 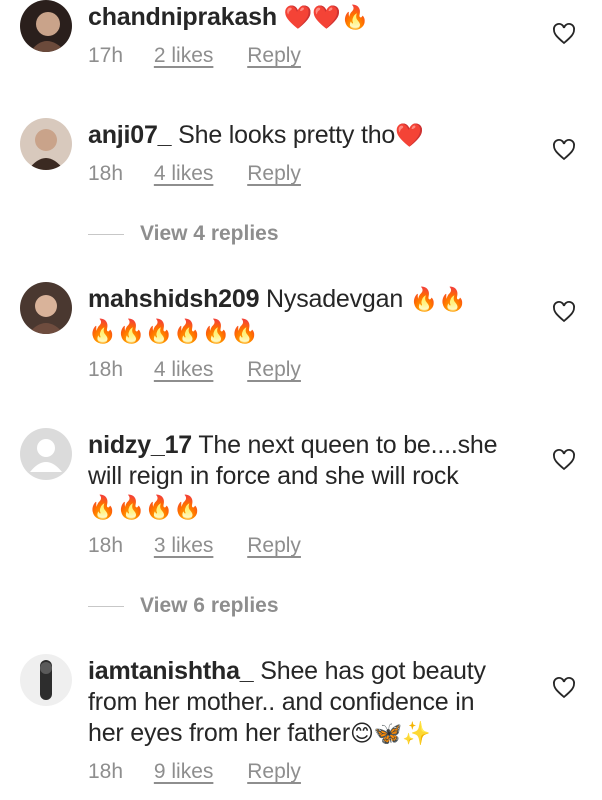 What do you see at coordinates (184, 772) in the screenshot?
I see `likes-link: 9 likes` at bounding box center [184, 772].